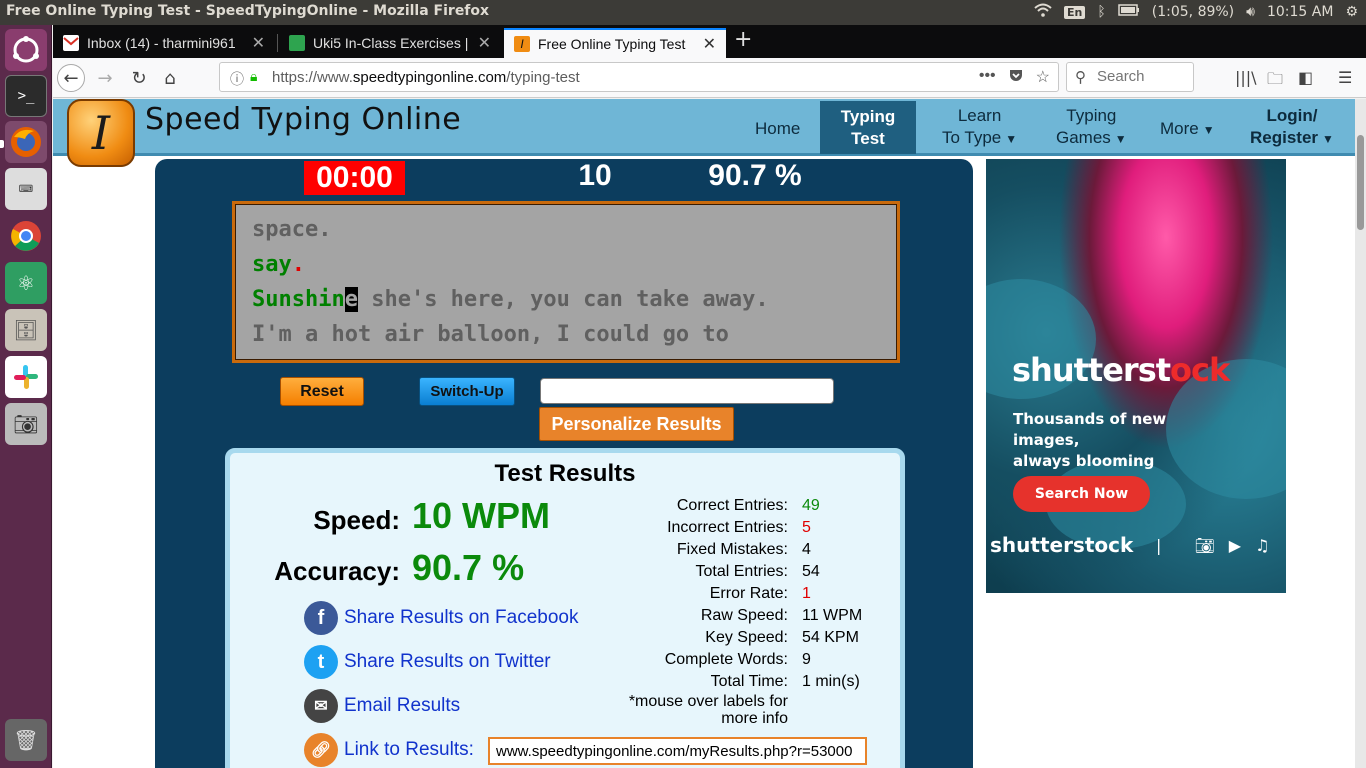 This screenshot has width=1366, height=768. What do you see at coordinates (868, 127) in the screenshot?
I see `nav-typing-test: Typing Test` at bounding box center [868, 127].